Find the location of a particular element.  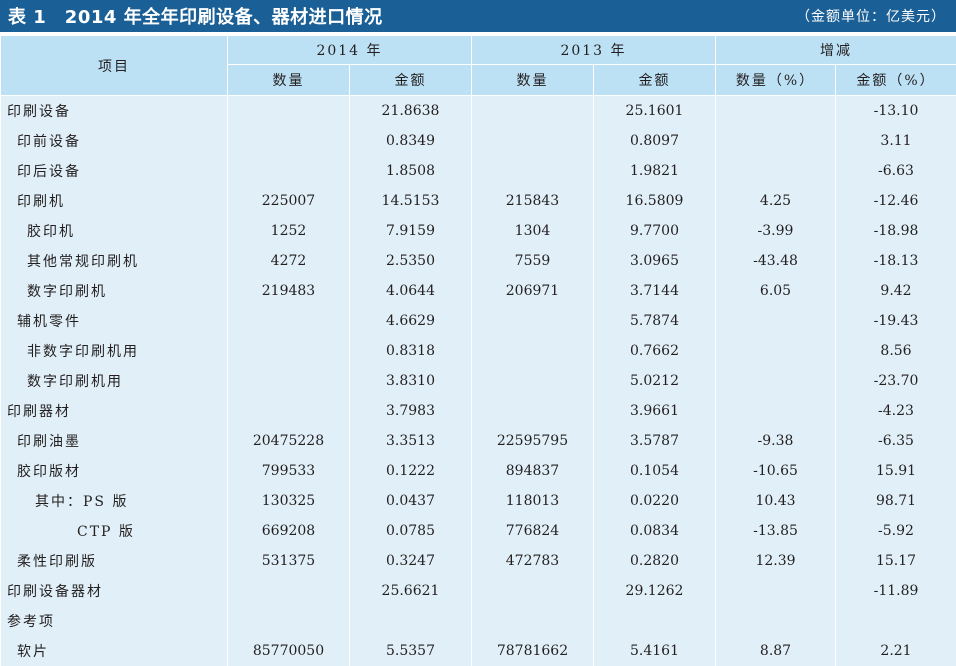

amount-change: 9.42 is located at coordinates (896, 291).